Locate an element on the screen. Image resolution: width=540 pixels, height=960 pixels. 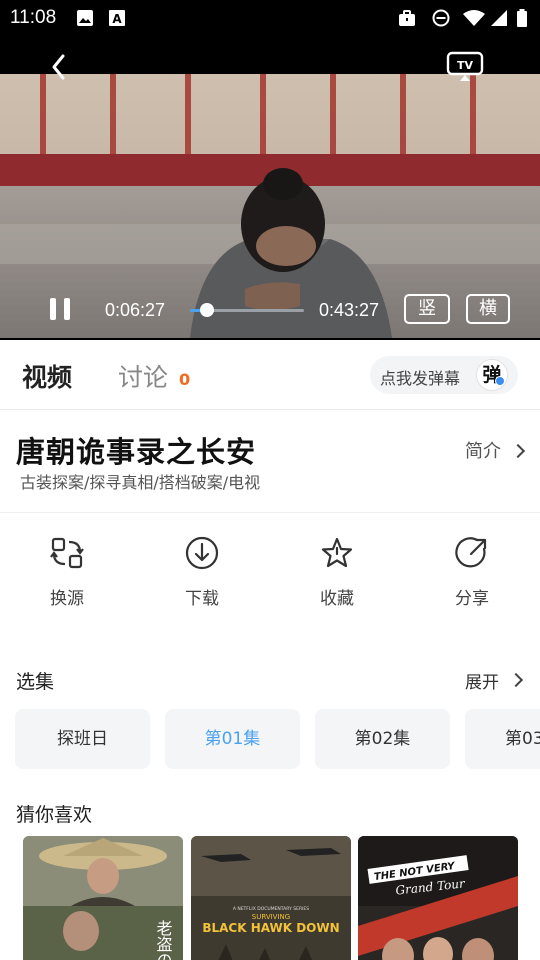
episode-chip: 第03 is located at coordinates (502, 739).